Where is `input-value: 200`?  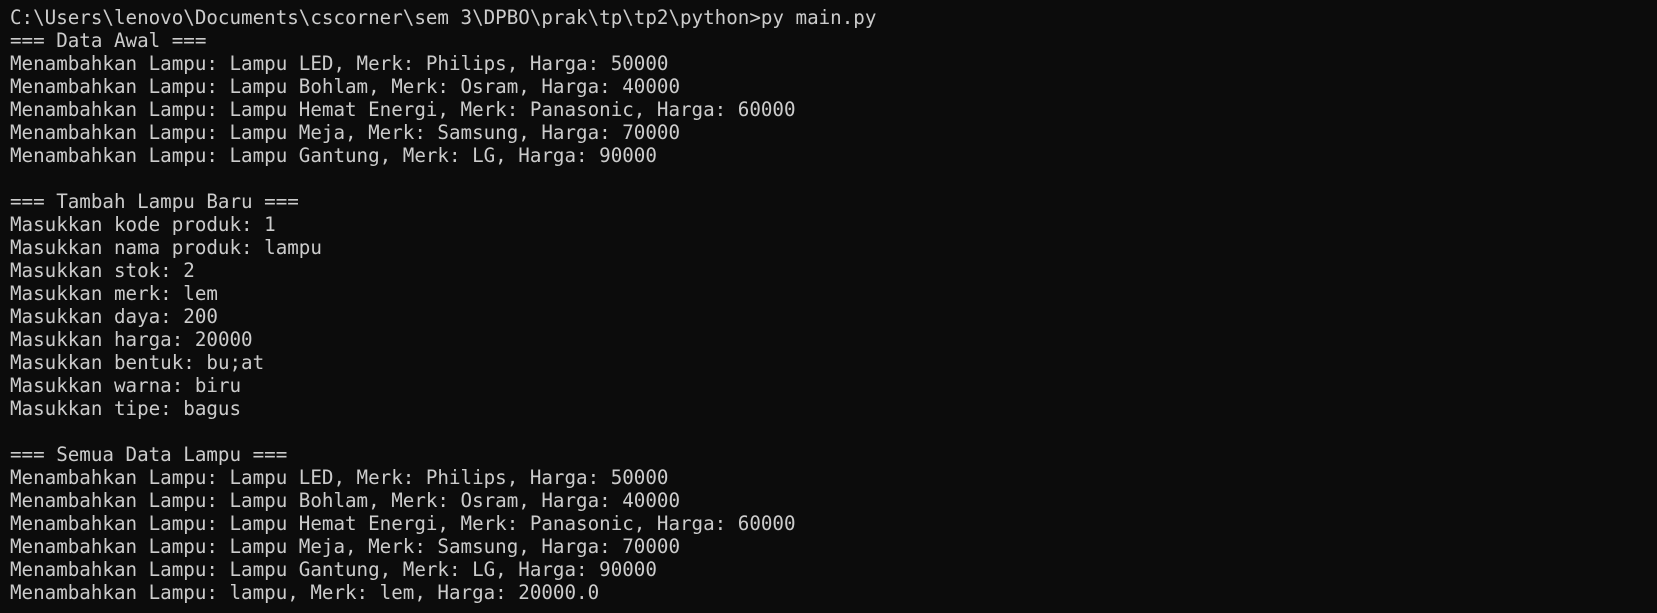
input-value: 200 is located at coordinates (200, 316).